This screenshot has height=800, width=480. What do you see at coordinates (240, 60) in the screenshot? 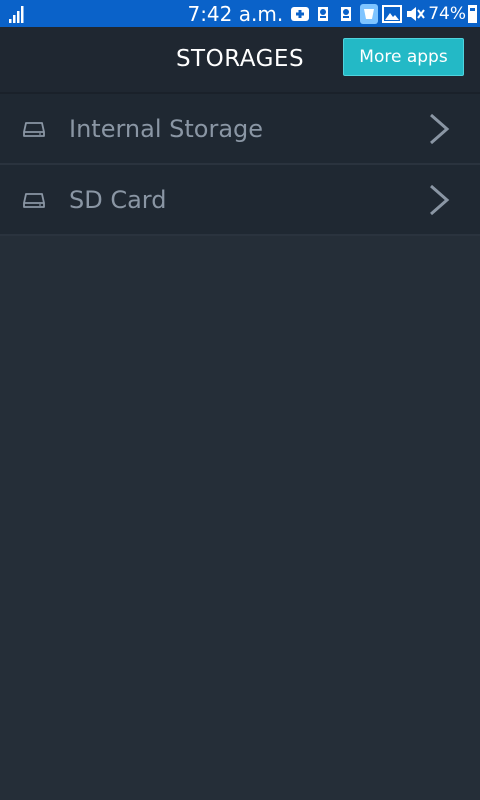
I see `app-header: STORAGES More apps` at bounding box center [240, 60].